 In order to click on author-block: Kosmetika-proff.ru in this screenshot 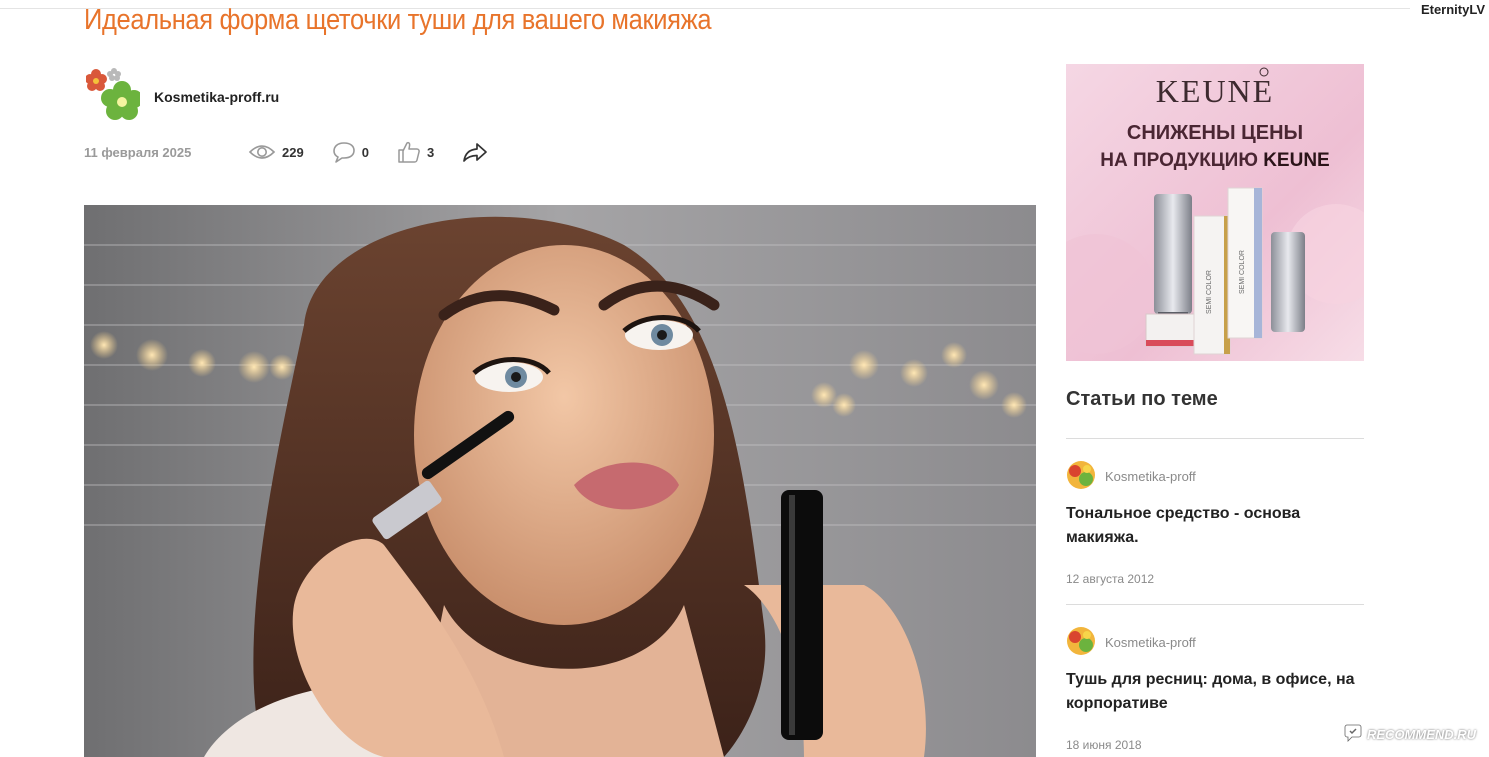, I will do `click(182, 96)`.